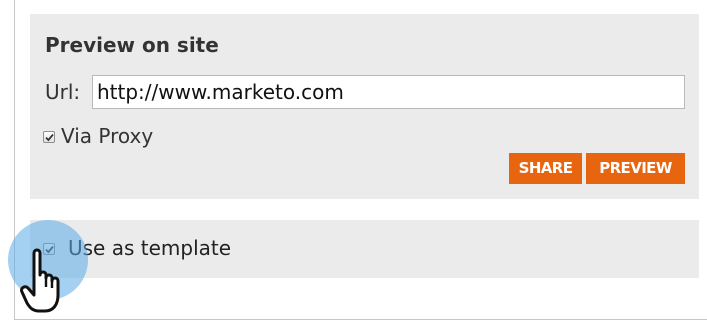 This screenshot has width=707, height=335. Describe the element at coordinates (360, 319) in the screenshot. I see `bottom-border` at that location.